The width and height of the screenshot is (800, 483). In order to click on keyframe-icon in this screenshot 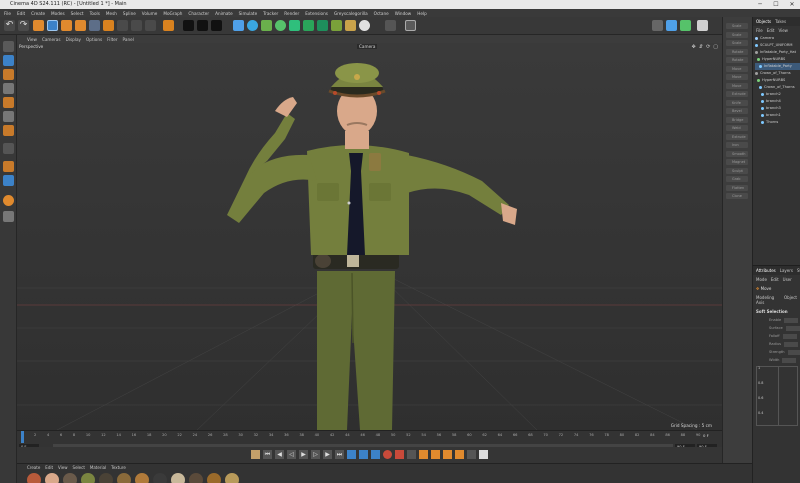, I will do `click(255, 454)`.